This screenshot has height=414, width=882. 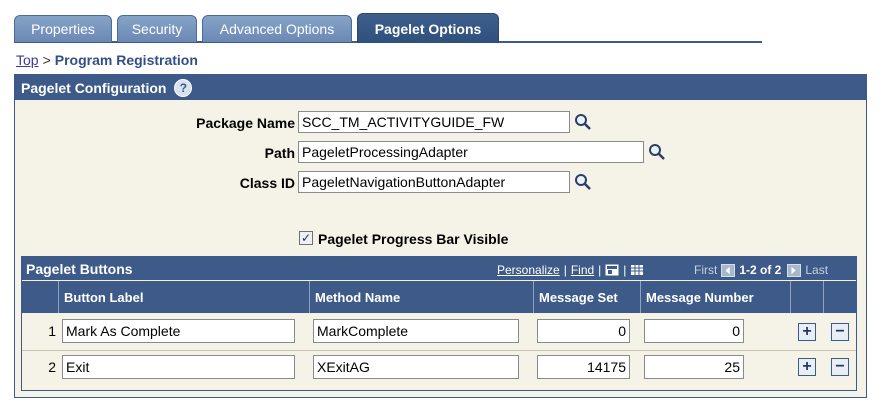 I want to click on progress-bar-label: Pagelet Progress Bar Visible, so click(x=413, y=239).